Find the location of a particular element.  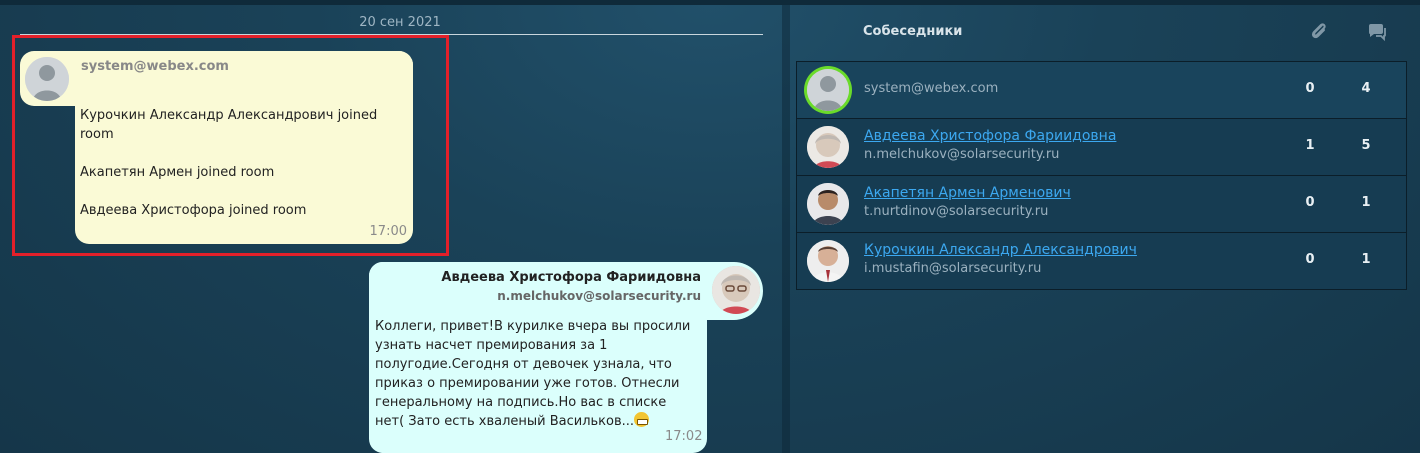

participant-name-link: Курочкин Александр Александрович is located at coordinates (1000, 250).